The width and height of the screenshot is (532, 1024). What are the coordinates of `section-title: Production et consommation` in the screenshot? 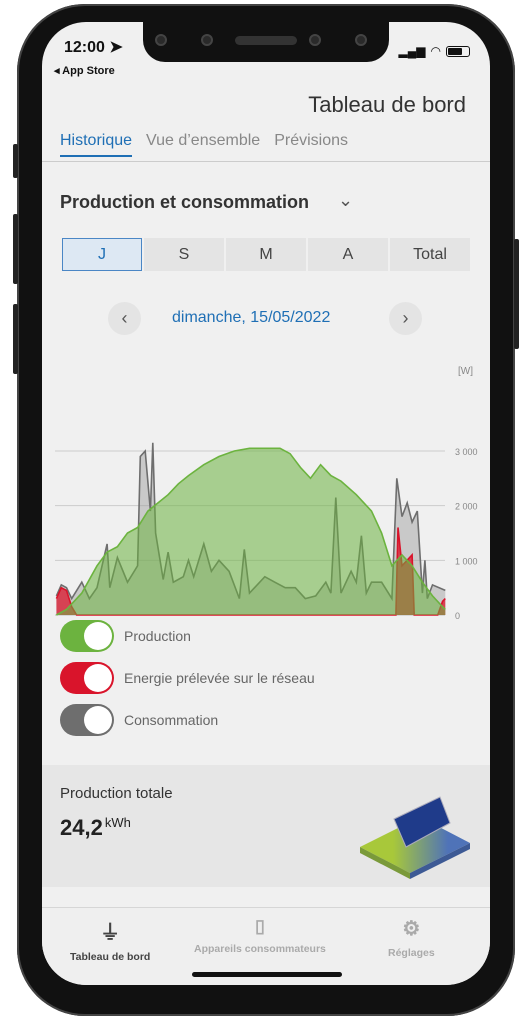 It's located at (184, 202).